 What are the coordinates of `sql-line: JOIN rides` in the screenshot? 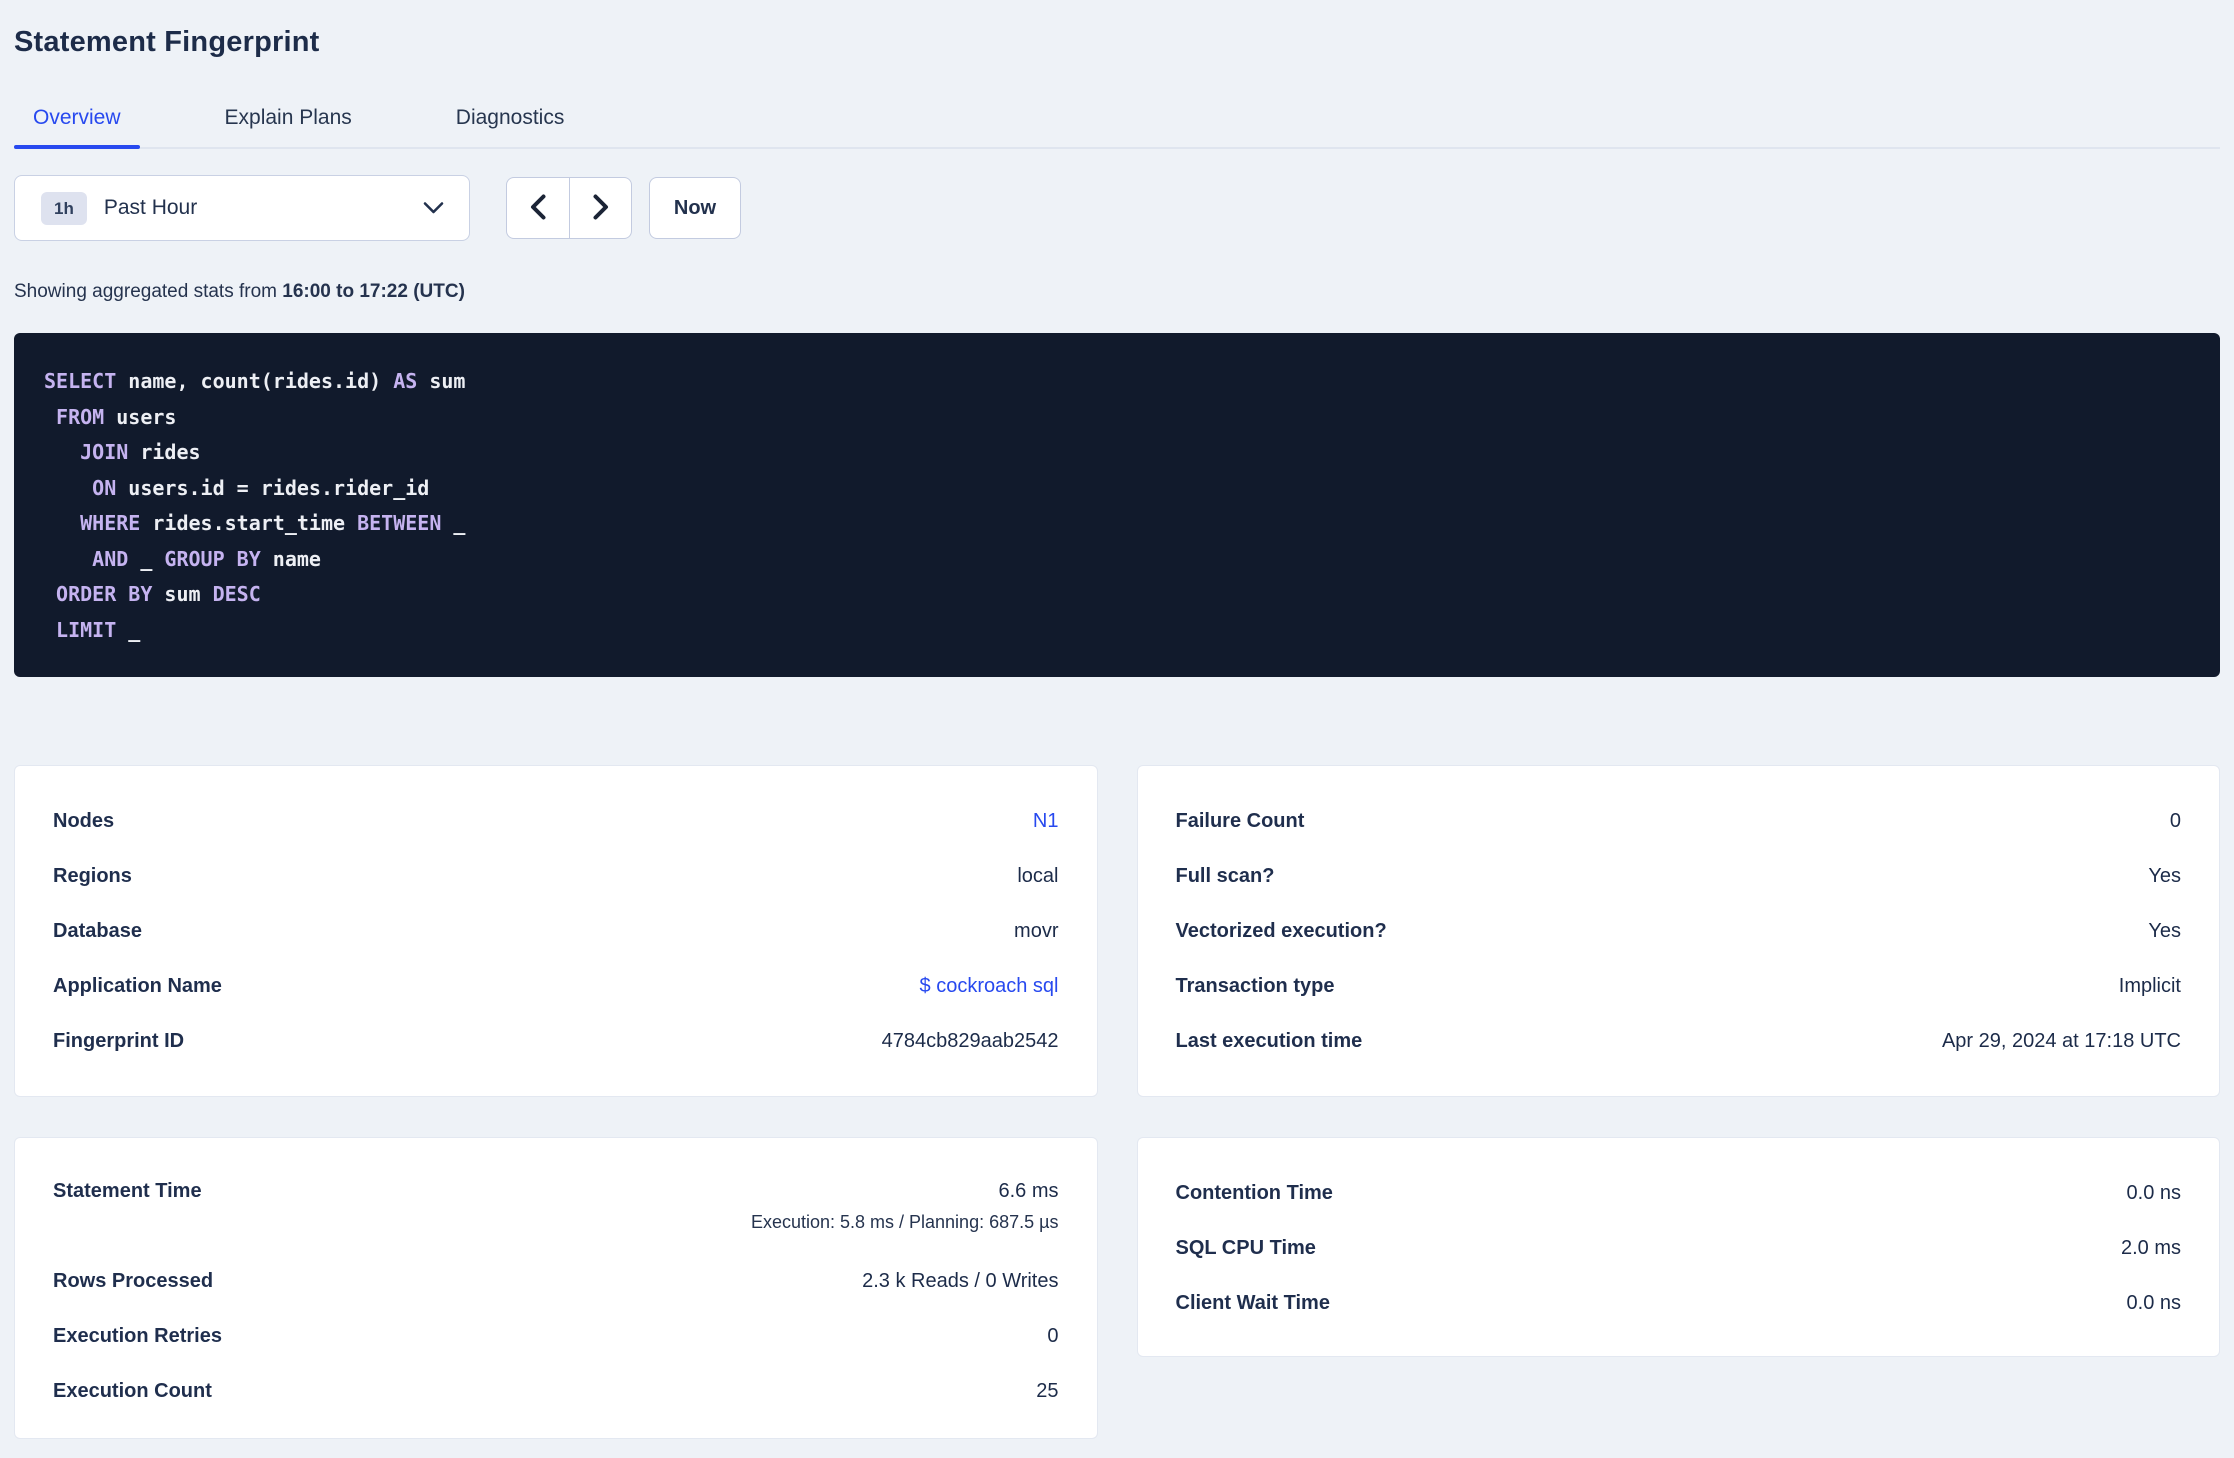 It's located at (1117, 453).